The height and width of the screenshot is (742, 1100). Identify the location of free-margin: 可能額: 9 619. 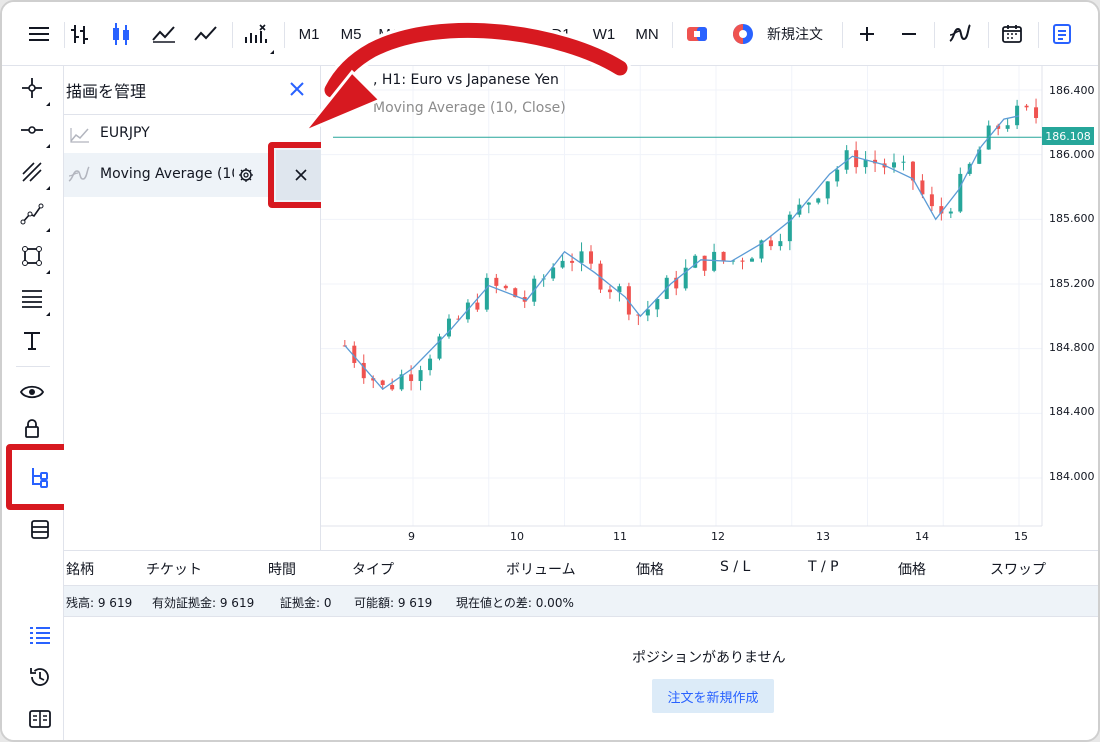
(393, 603).